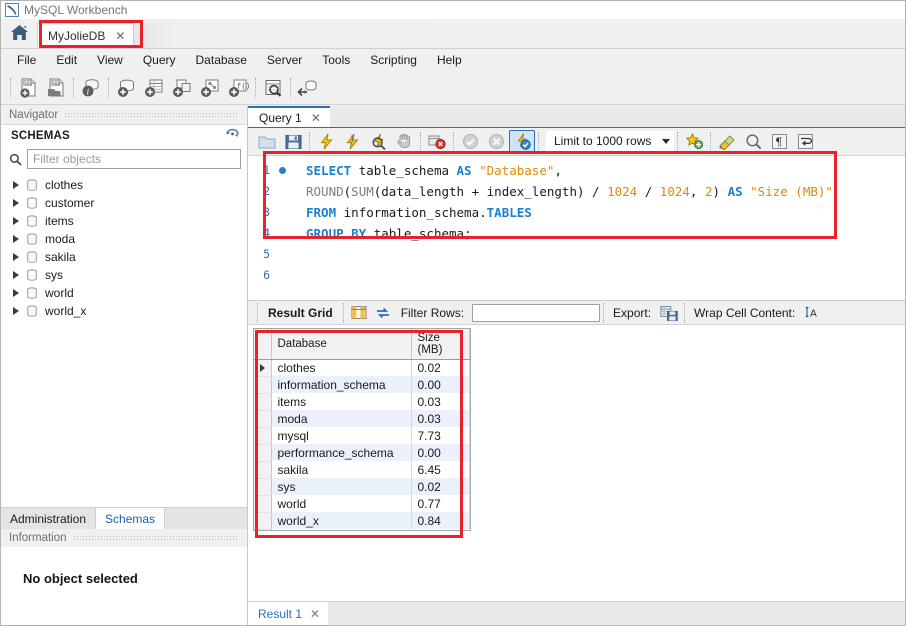 The width and height of the screenshot is (906, 626). I want to click on reconnect-dbms-icon, so click(308, 88).